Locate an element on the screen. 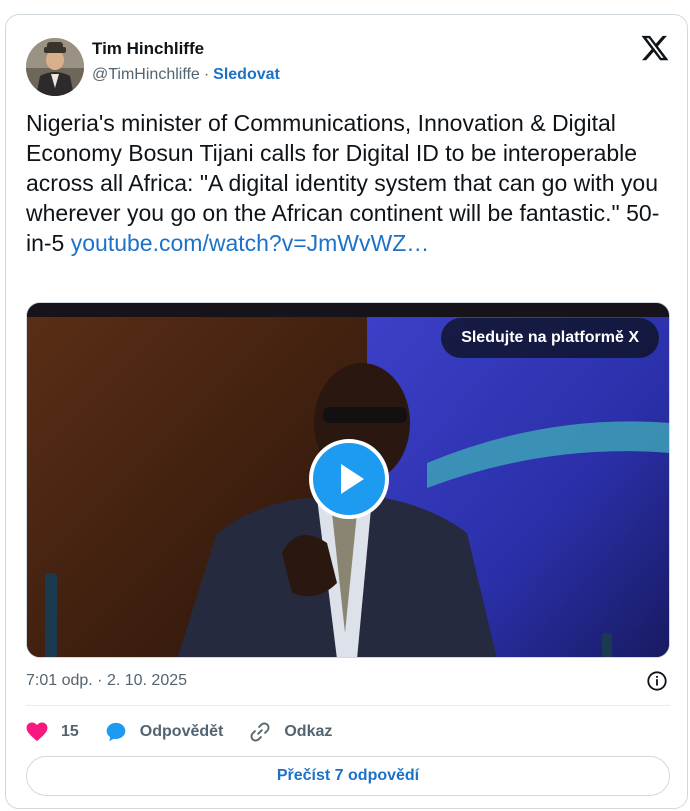  action-bar: 15 Odpovědět Odkaz is located at coordinates (192, 732).